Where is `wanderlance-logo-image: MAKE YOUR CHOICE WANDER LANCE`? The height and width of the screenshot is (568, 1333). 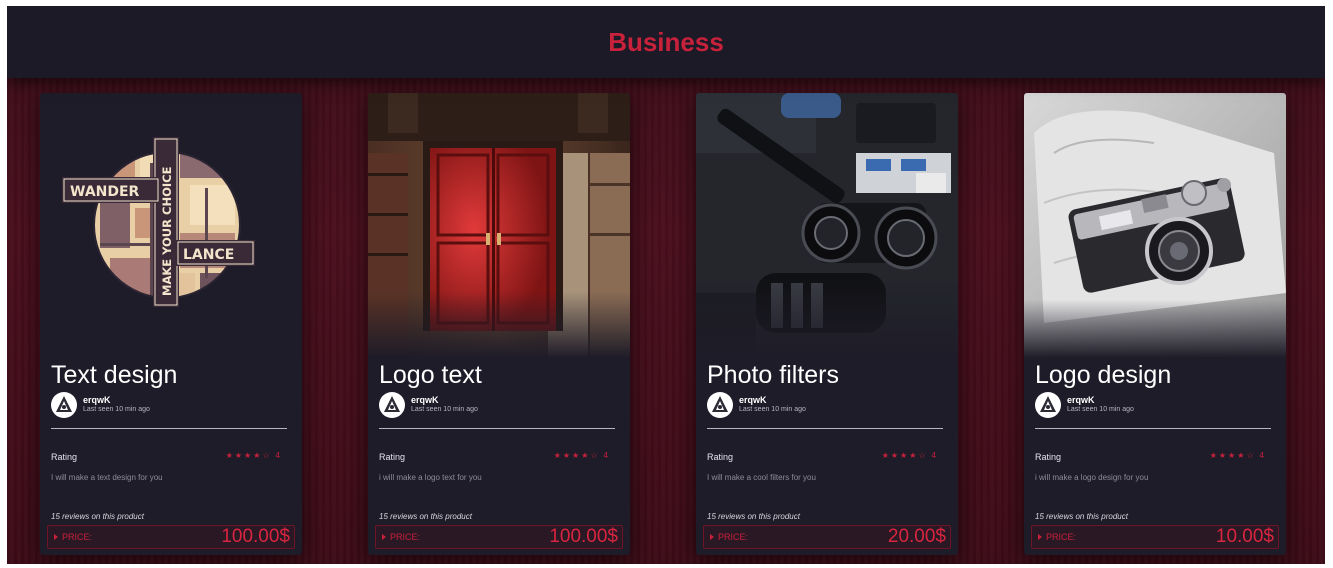
wanderlance-logo-image: MAKE YOUR CHOICE WANDER LANCE is located at coordinates (171, 225).